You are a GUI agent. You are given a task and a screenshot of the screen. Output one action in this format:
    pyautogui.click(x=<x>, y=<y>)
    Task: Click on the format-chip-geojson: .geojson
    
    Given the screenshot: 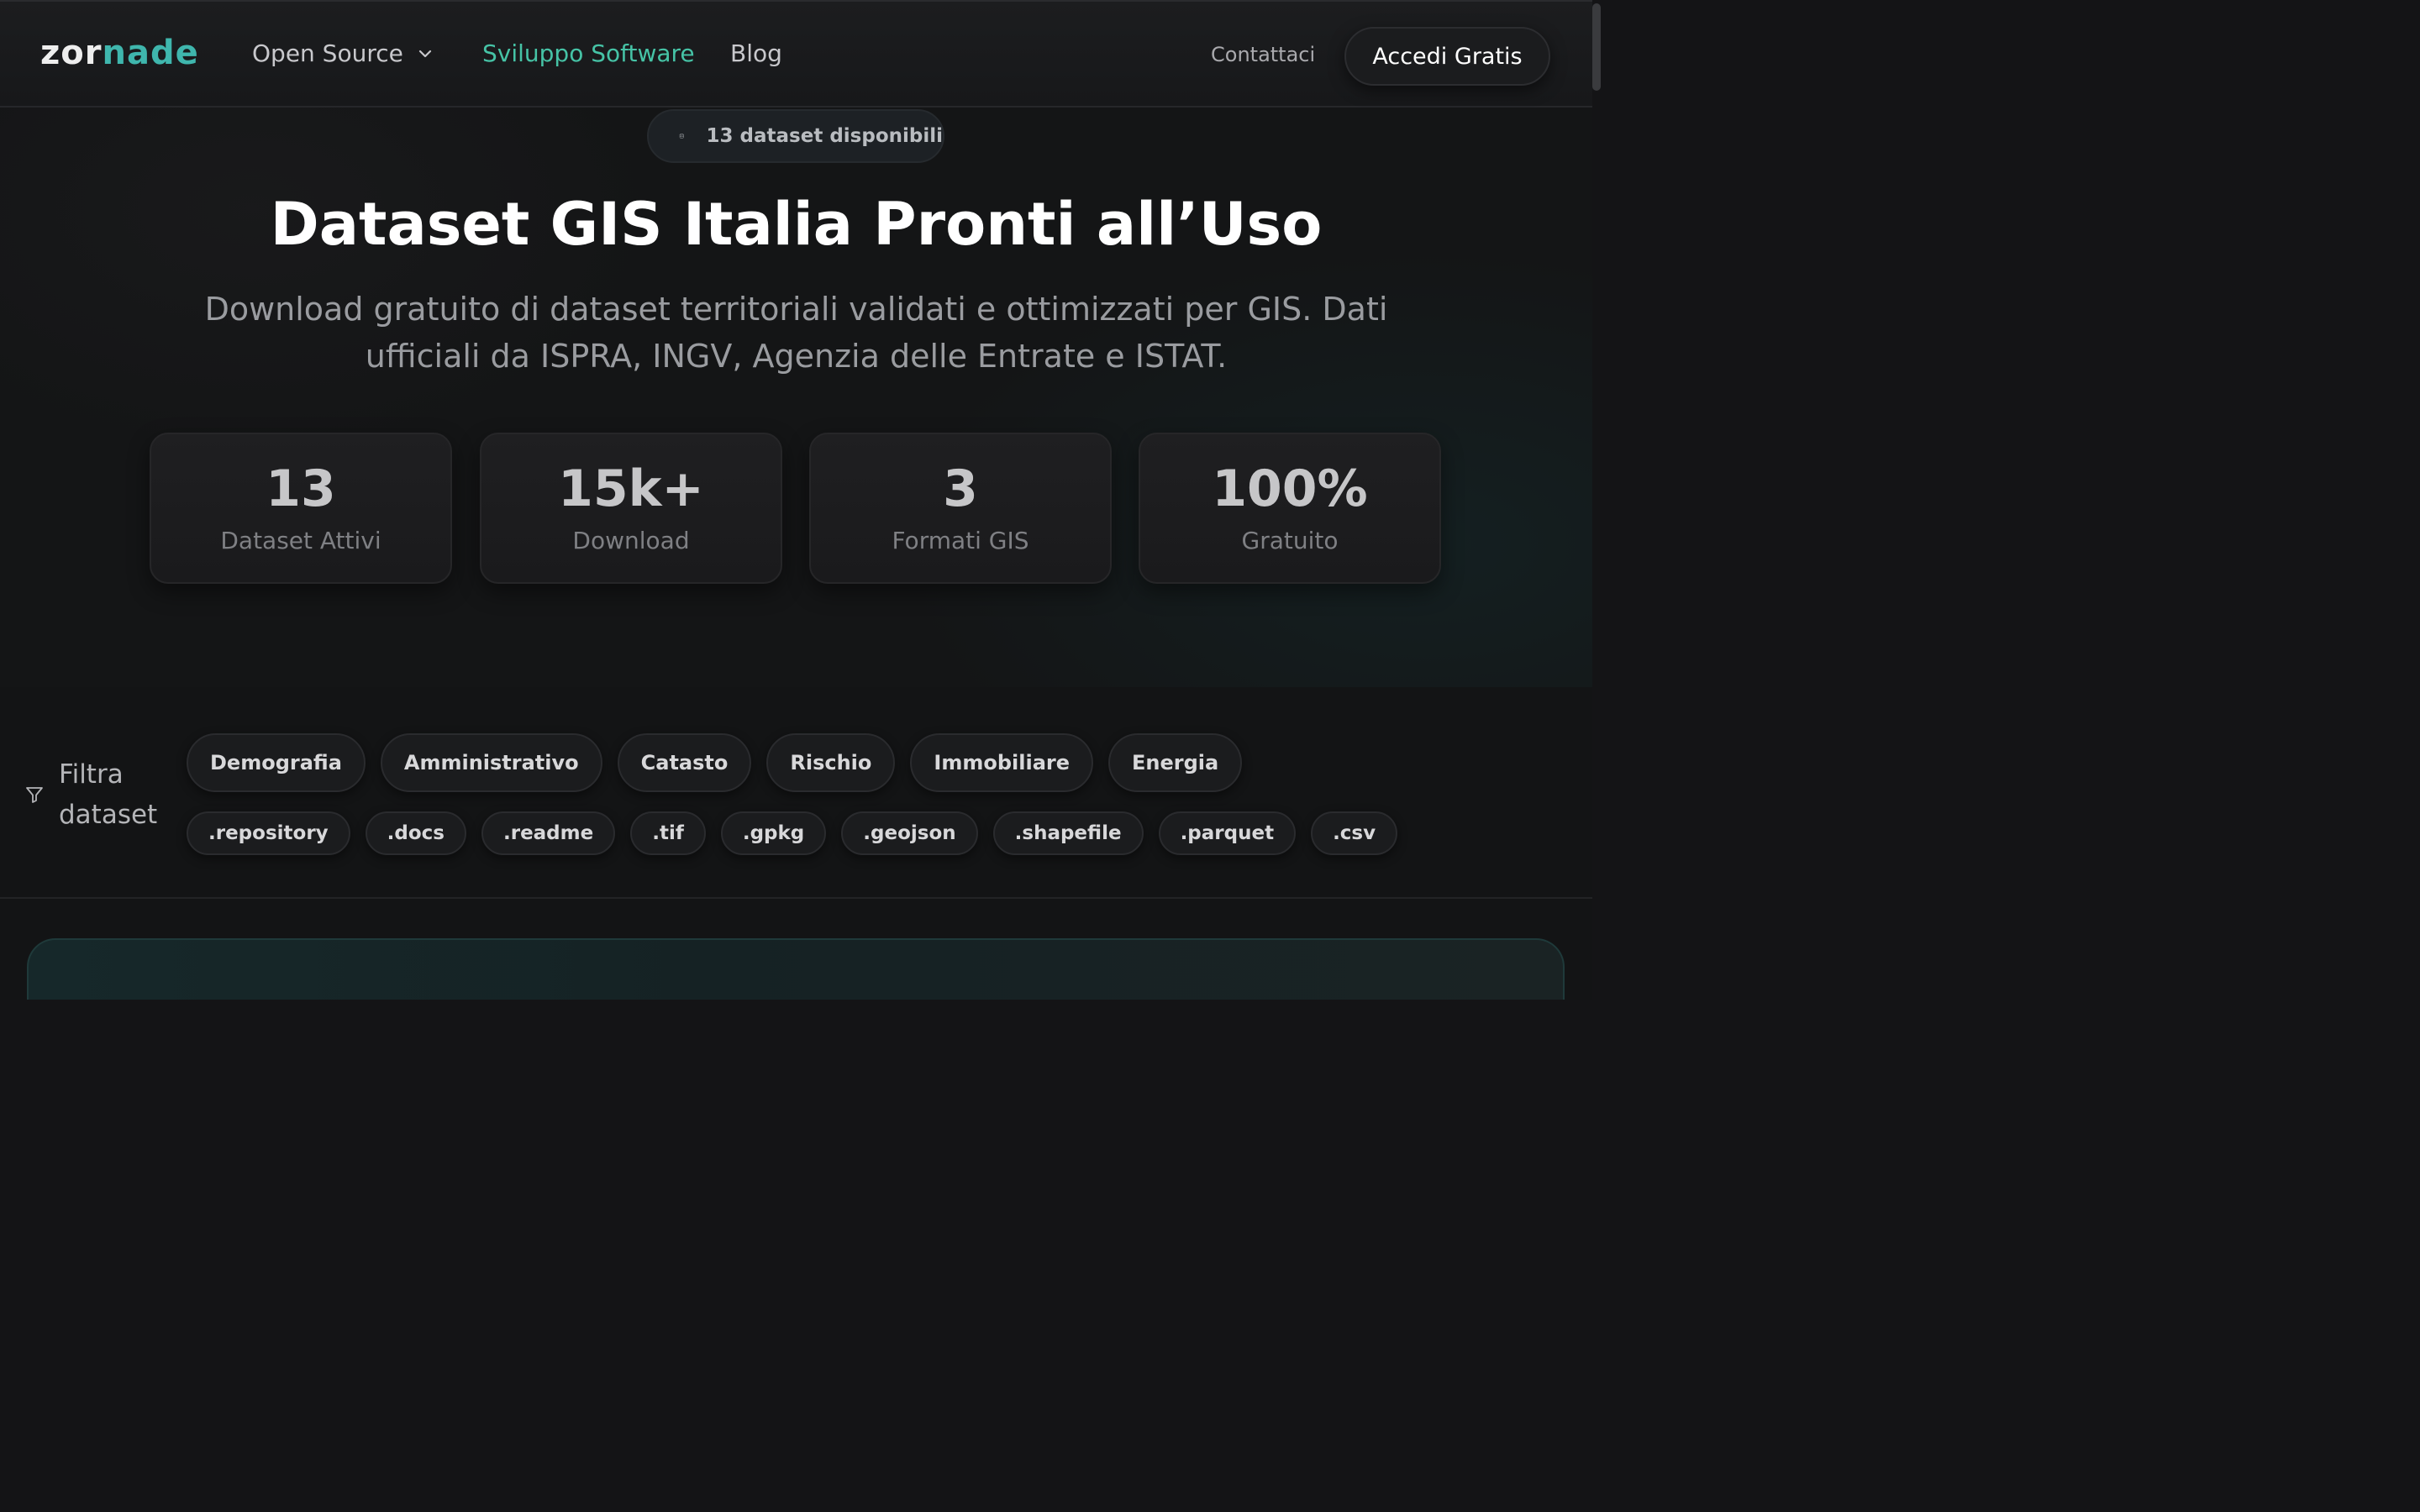 What is the action you would take?
    pyautogui.click(x=909, y=833)
    